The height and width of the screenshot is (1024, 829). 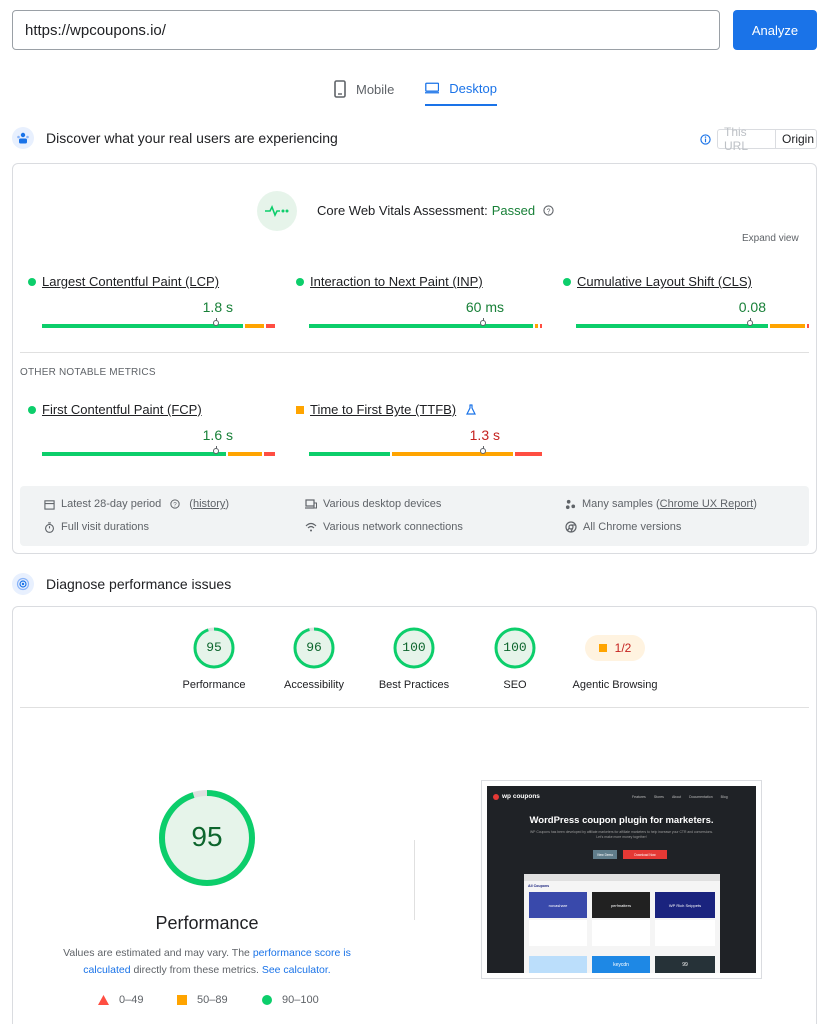 I want to click on logo-icon, so click(x=496, y=796).